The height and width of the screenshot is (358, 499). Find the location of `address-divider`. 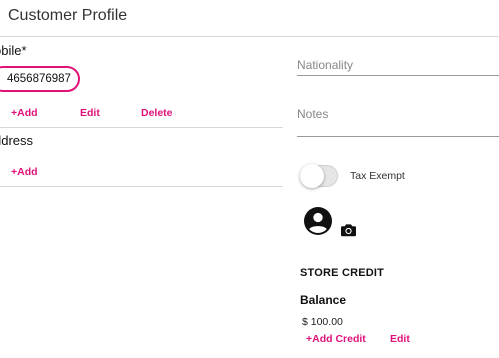

address-divider is located at coordinates (141, 186).